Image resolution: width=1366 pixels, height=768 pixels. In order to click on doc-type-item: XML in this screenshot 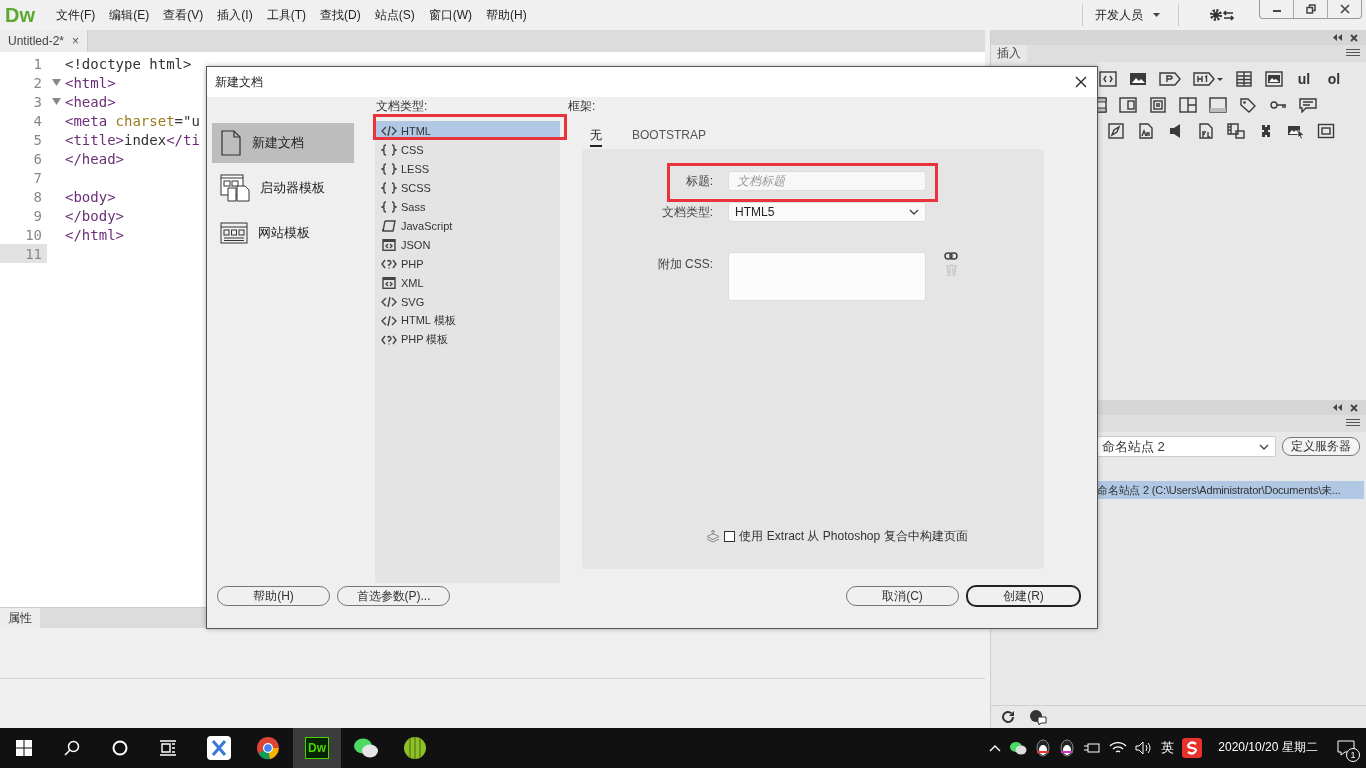, I will do `click(467, 282)`.